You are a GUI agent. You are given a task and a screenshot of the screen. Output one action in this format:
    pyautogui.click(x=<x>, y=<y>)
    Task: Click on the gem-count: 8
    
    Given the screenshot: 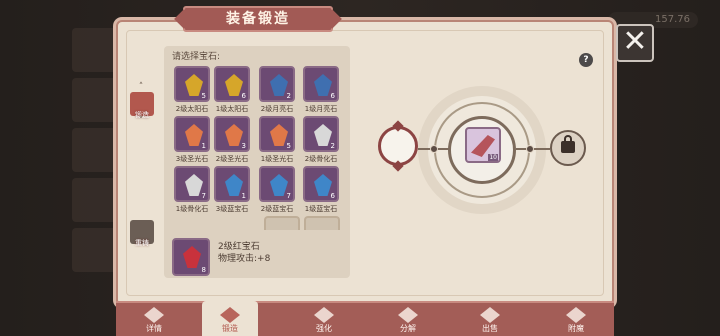 What is the action you would take?
    pyautogui.click(x=203, y=270)
    